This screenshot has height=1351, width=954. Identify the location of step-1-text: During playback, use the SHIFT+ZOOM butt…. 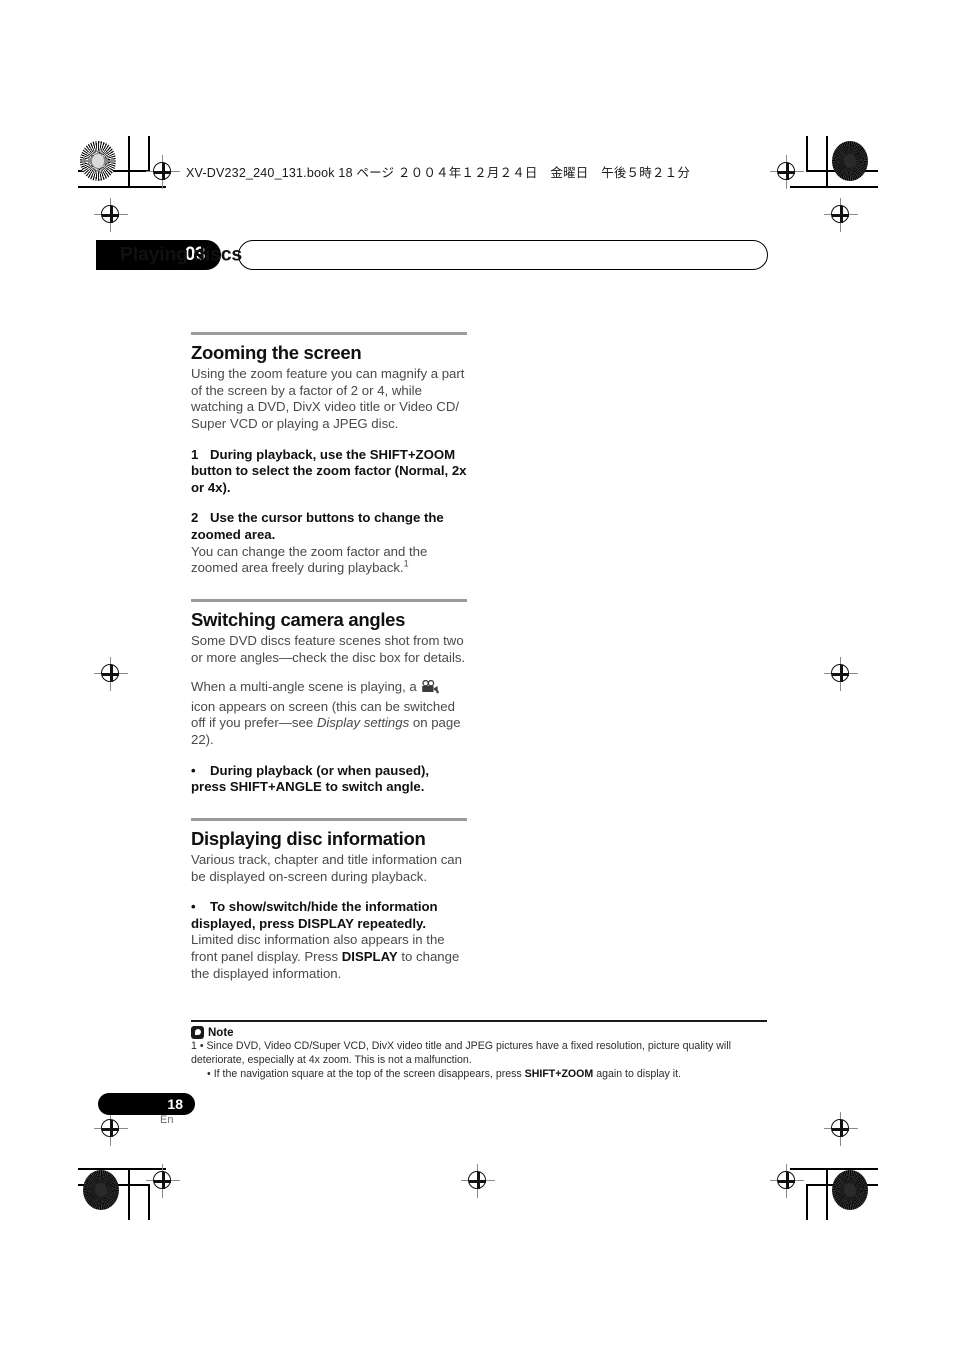
(329, 470).